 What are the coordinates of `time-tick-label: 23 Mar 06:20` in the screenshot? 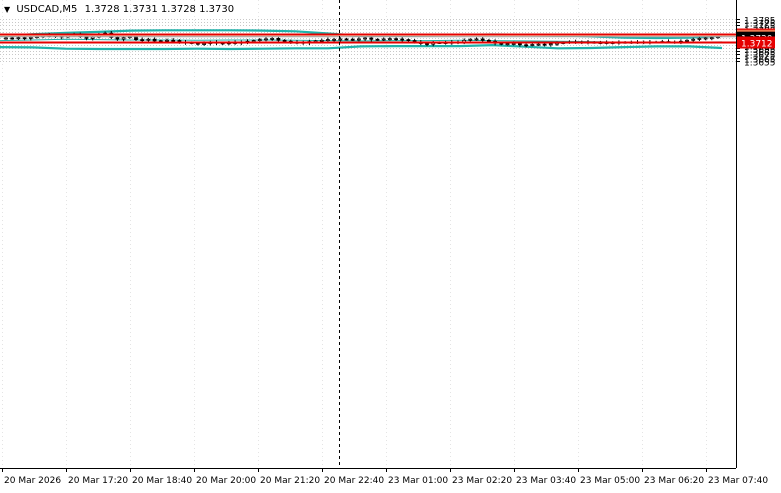 It's located at (674, 481).